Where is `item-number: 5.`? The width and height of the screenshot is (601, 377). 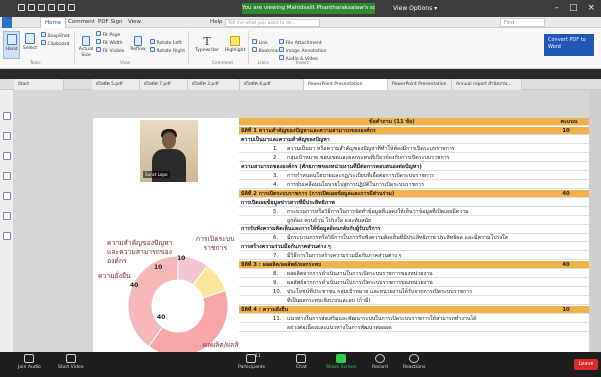
item-number: 5. is located at coordinates (276, 211).